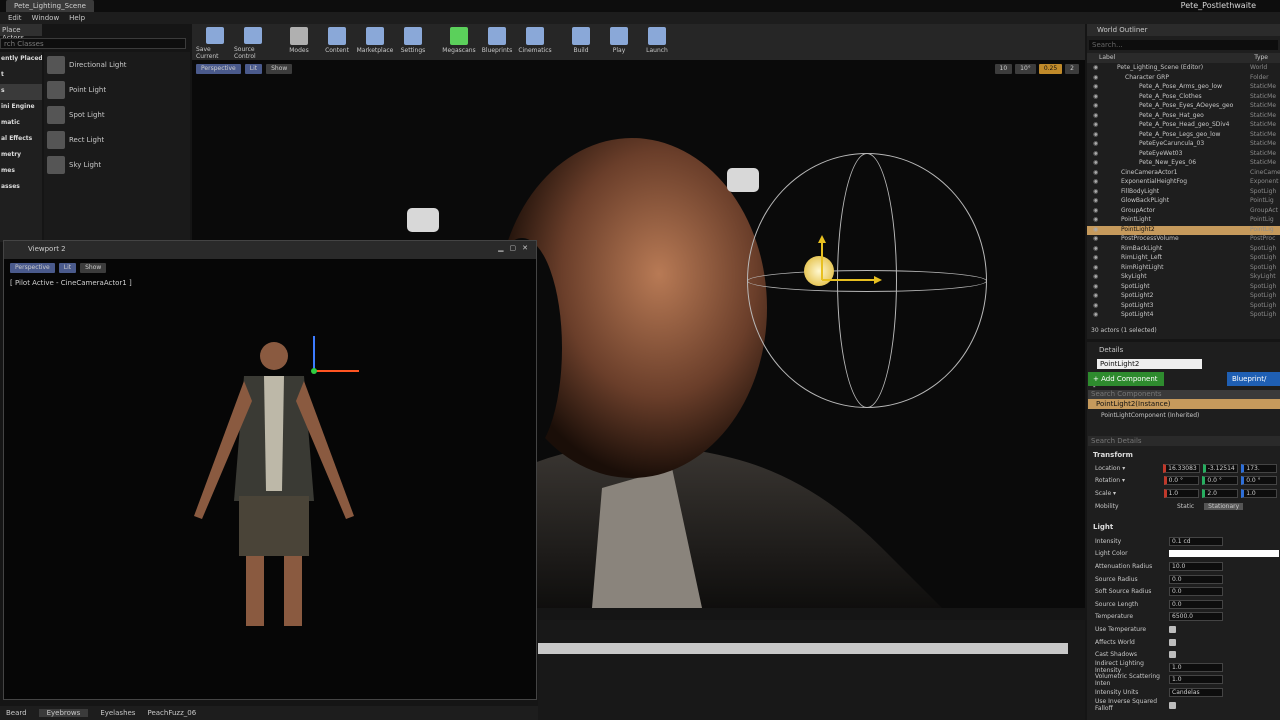 Image resolution: width=1280 pixels, height=720 pixels. Describe the element at coordinates (1181, 468) in the screenshot. I see `transform-value-field: 16.33083` at that location.